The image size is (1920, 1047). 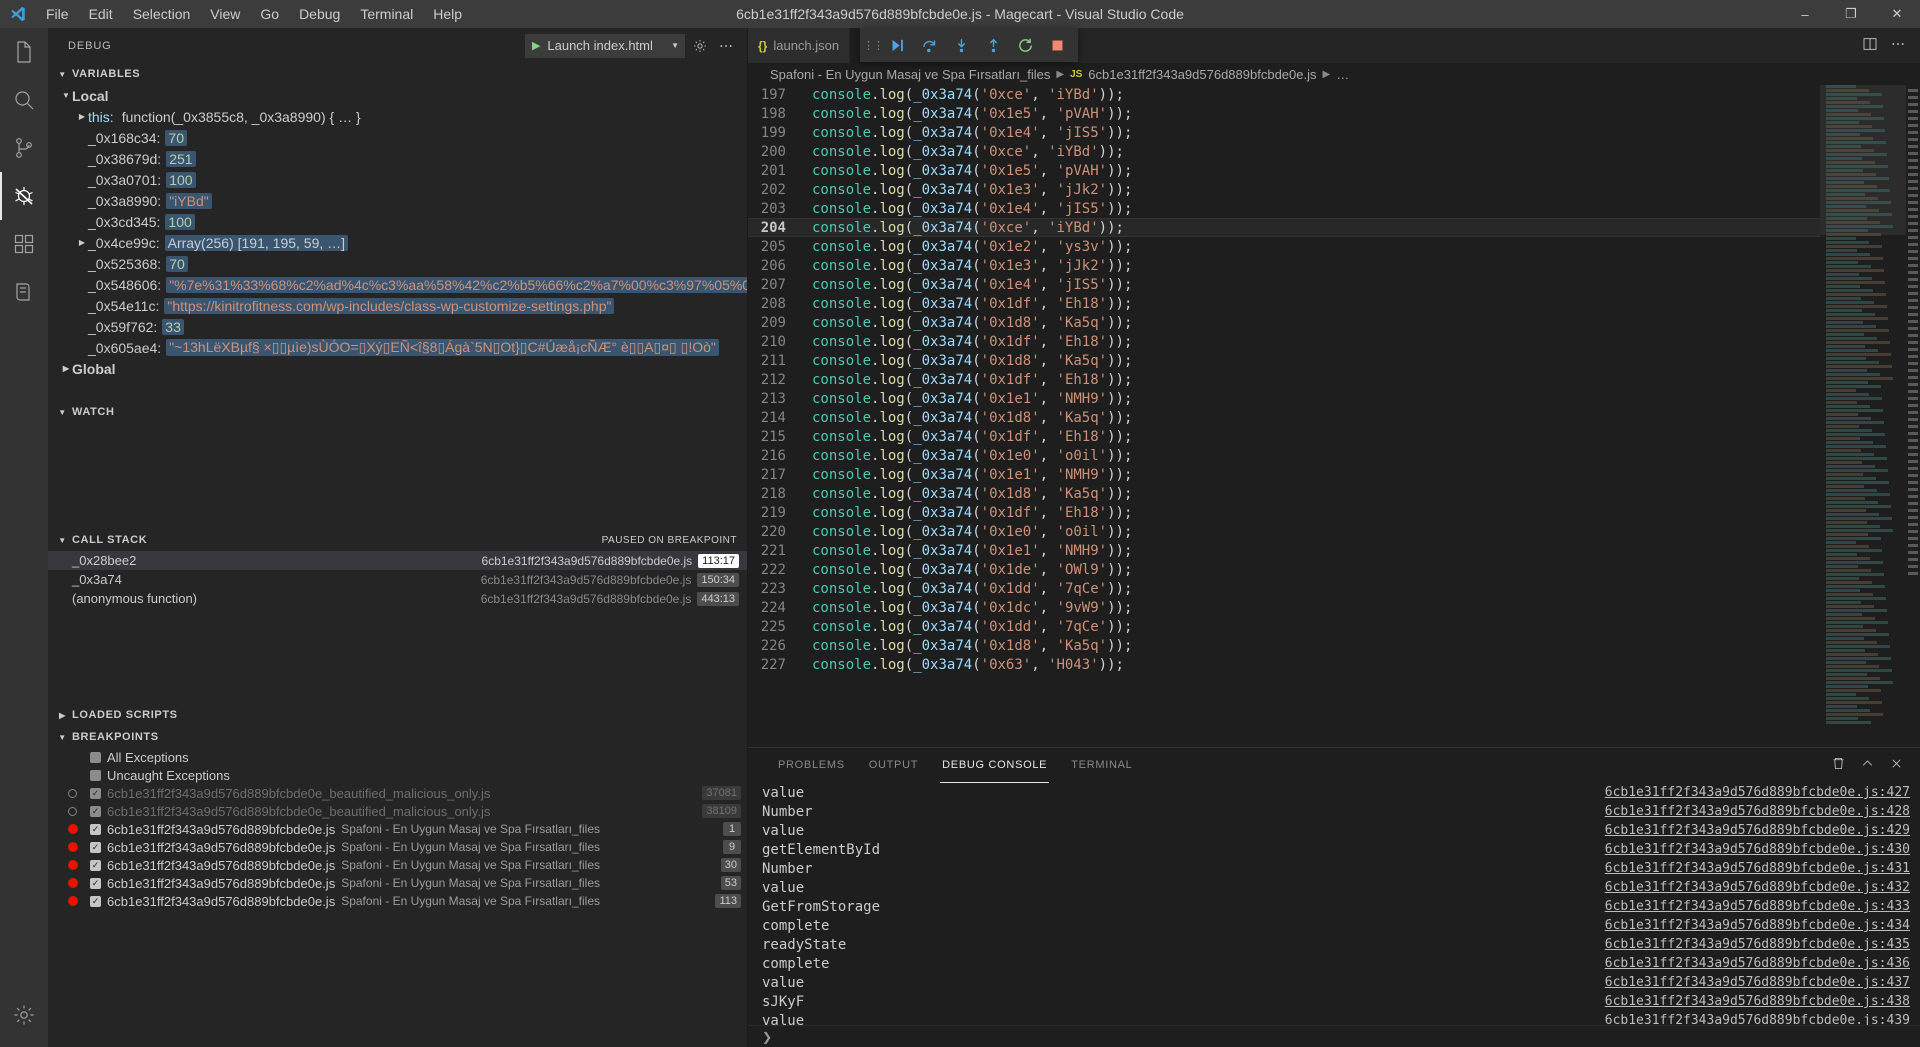 What do you see at coordinates (1762, 1001) in the screenshot?
I see `console-source-link: 6cb1e31ff2f343a9d576d889bfcbde0e.js:438` at bounding box center [1762, 1001].